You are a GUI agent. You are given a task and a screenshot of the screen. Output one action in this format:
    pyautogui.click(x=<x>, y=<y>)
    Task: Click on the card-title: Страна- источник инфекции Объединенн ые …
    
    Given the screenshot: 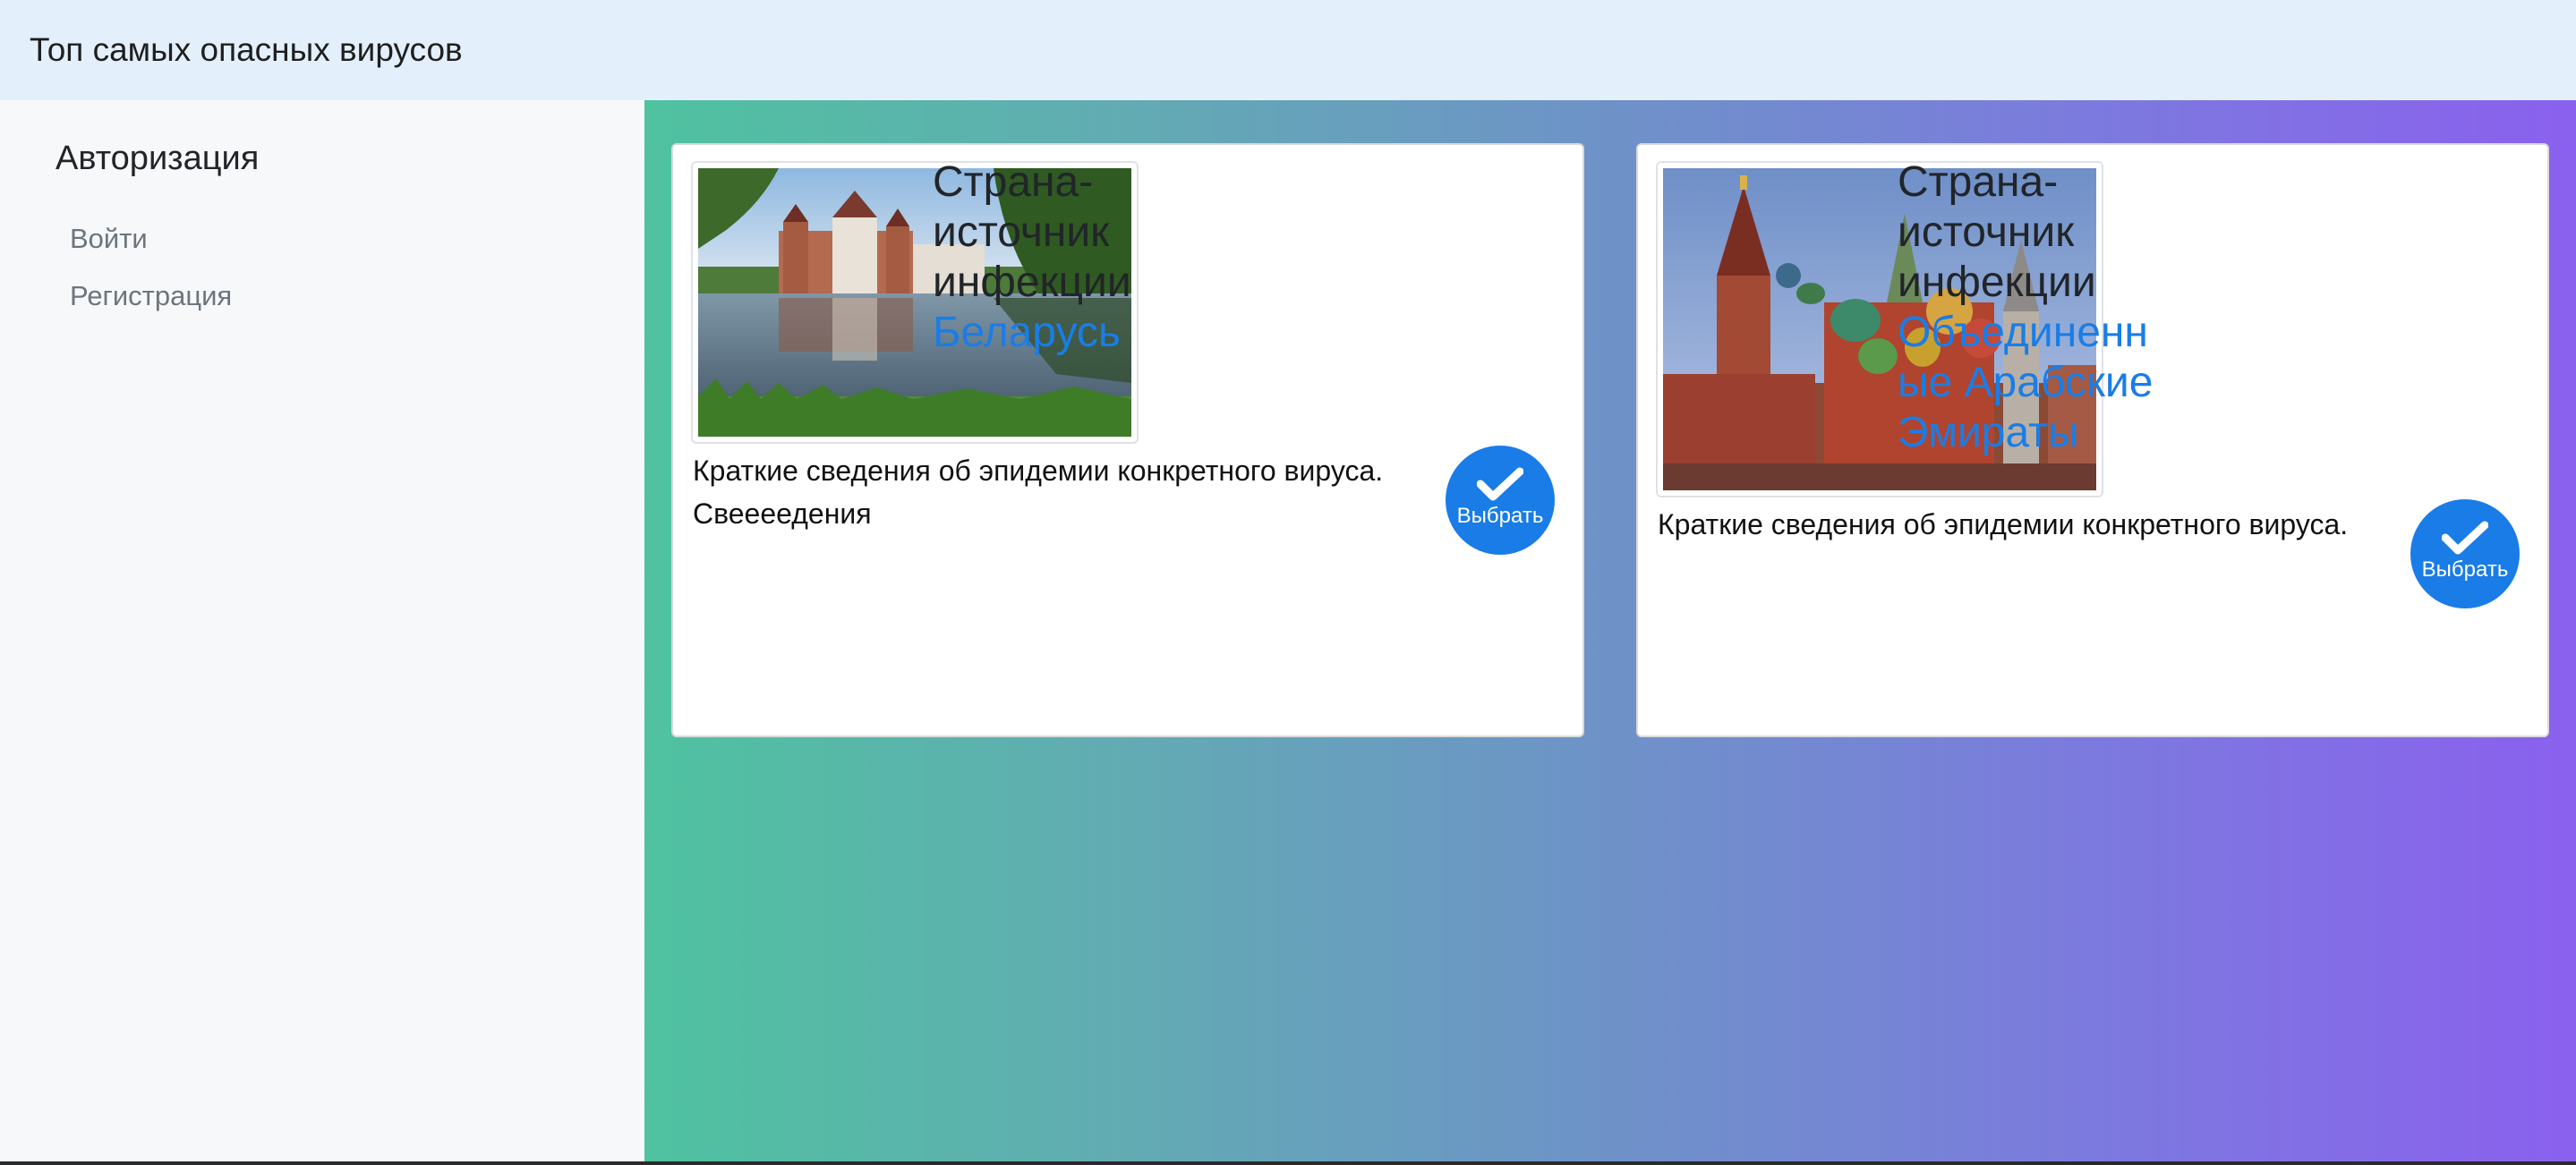 What is the action you would take?
    pyautogui.click(x=2025, y=307)
    